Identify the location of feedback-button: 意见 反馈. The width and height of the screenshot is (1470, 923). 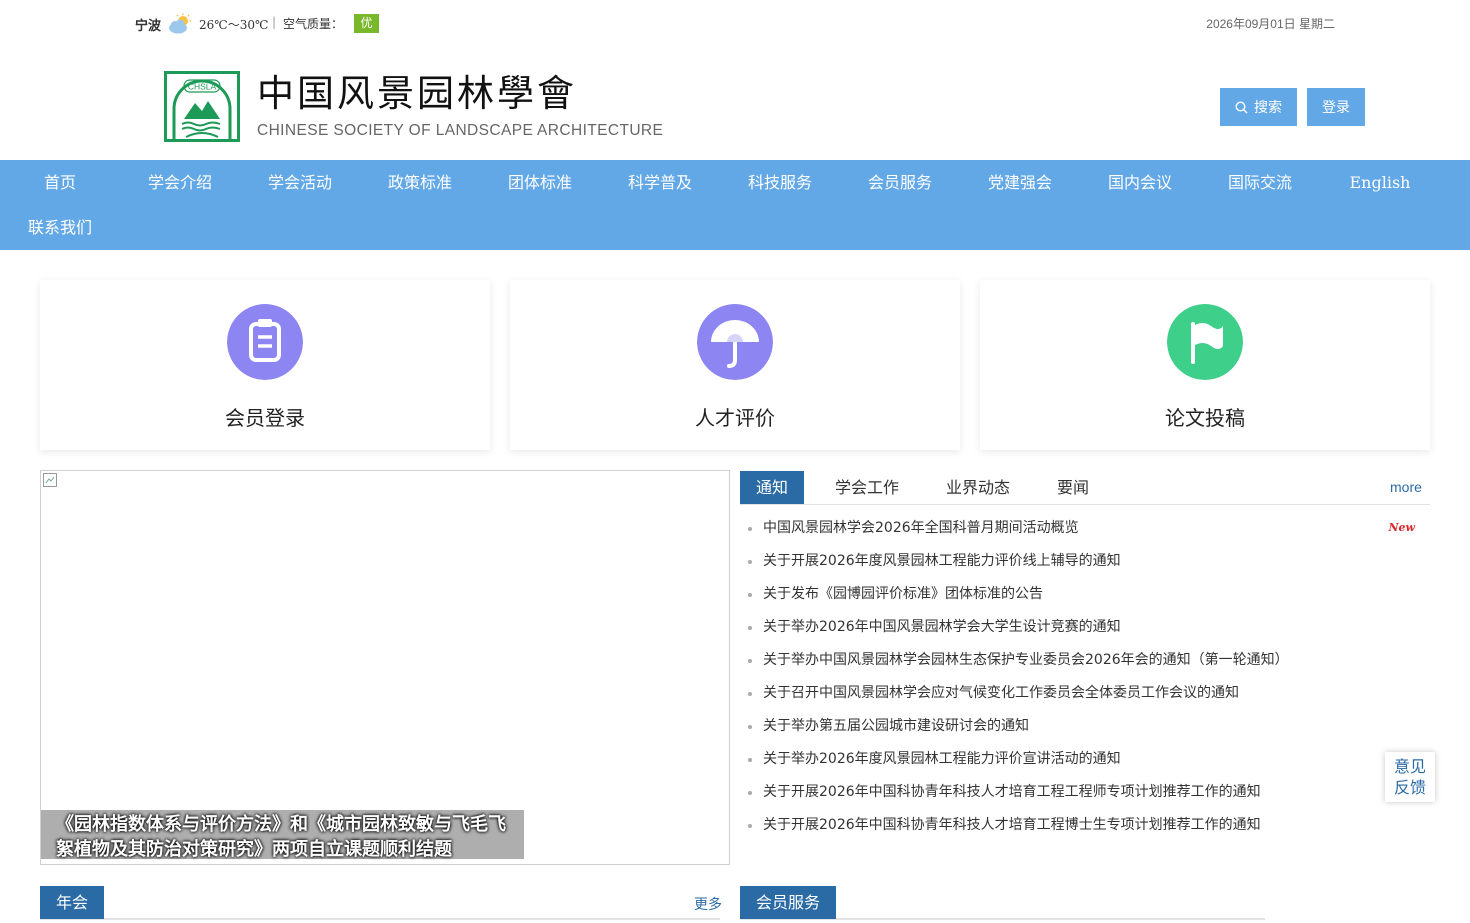
(1410, 777).